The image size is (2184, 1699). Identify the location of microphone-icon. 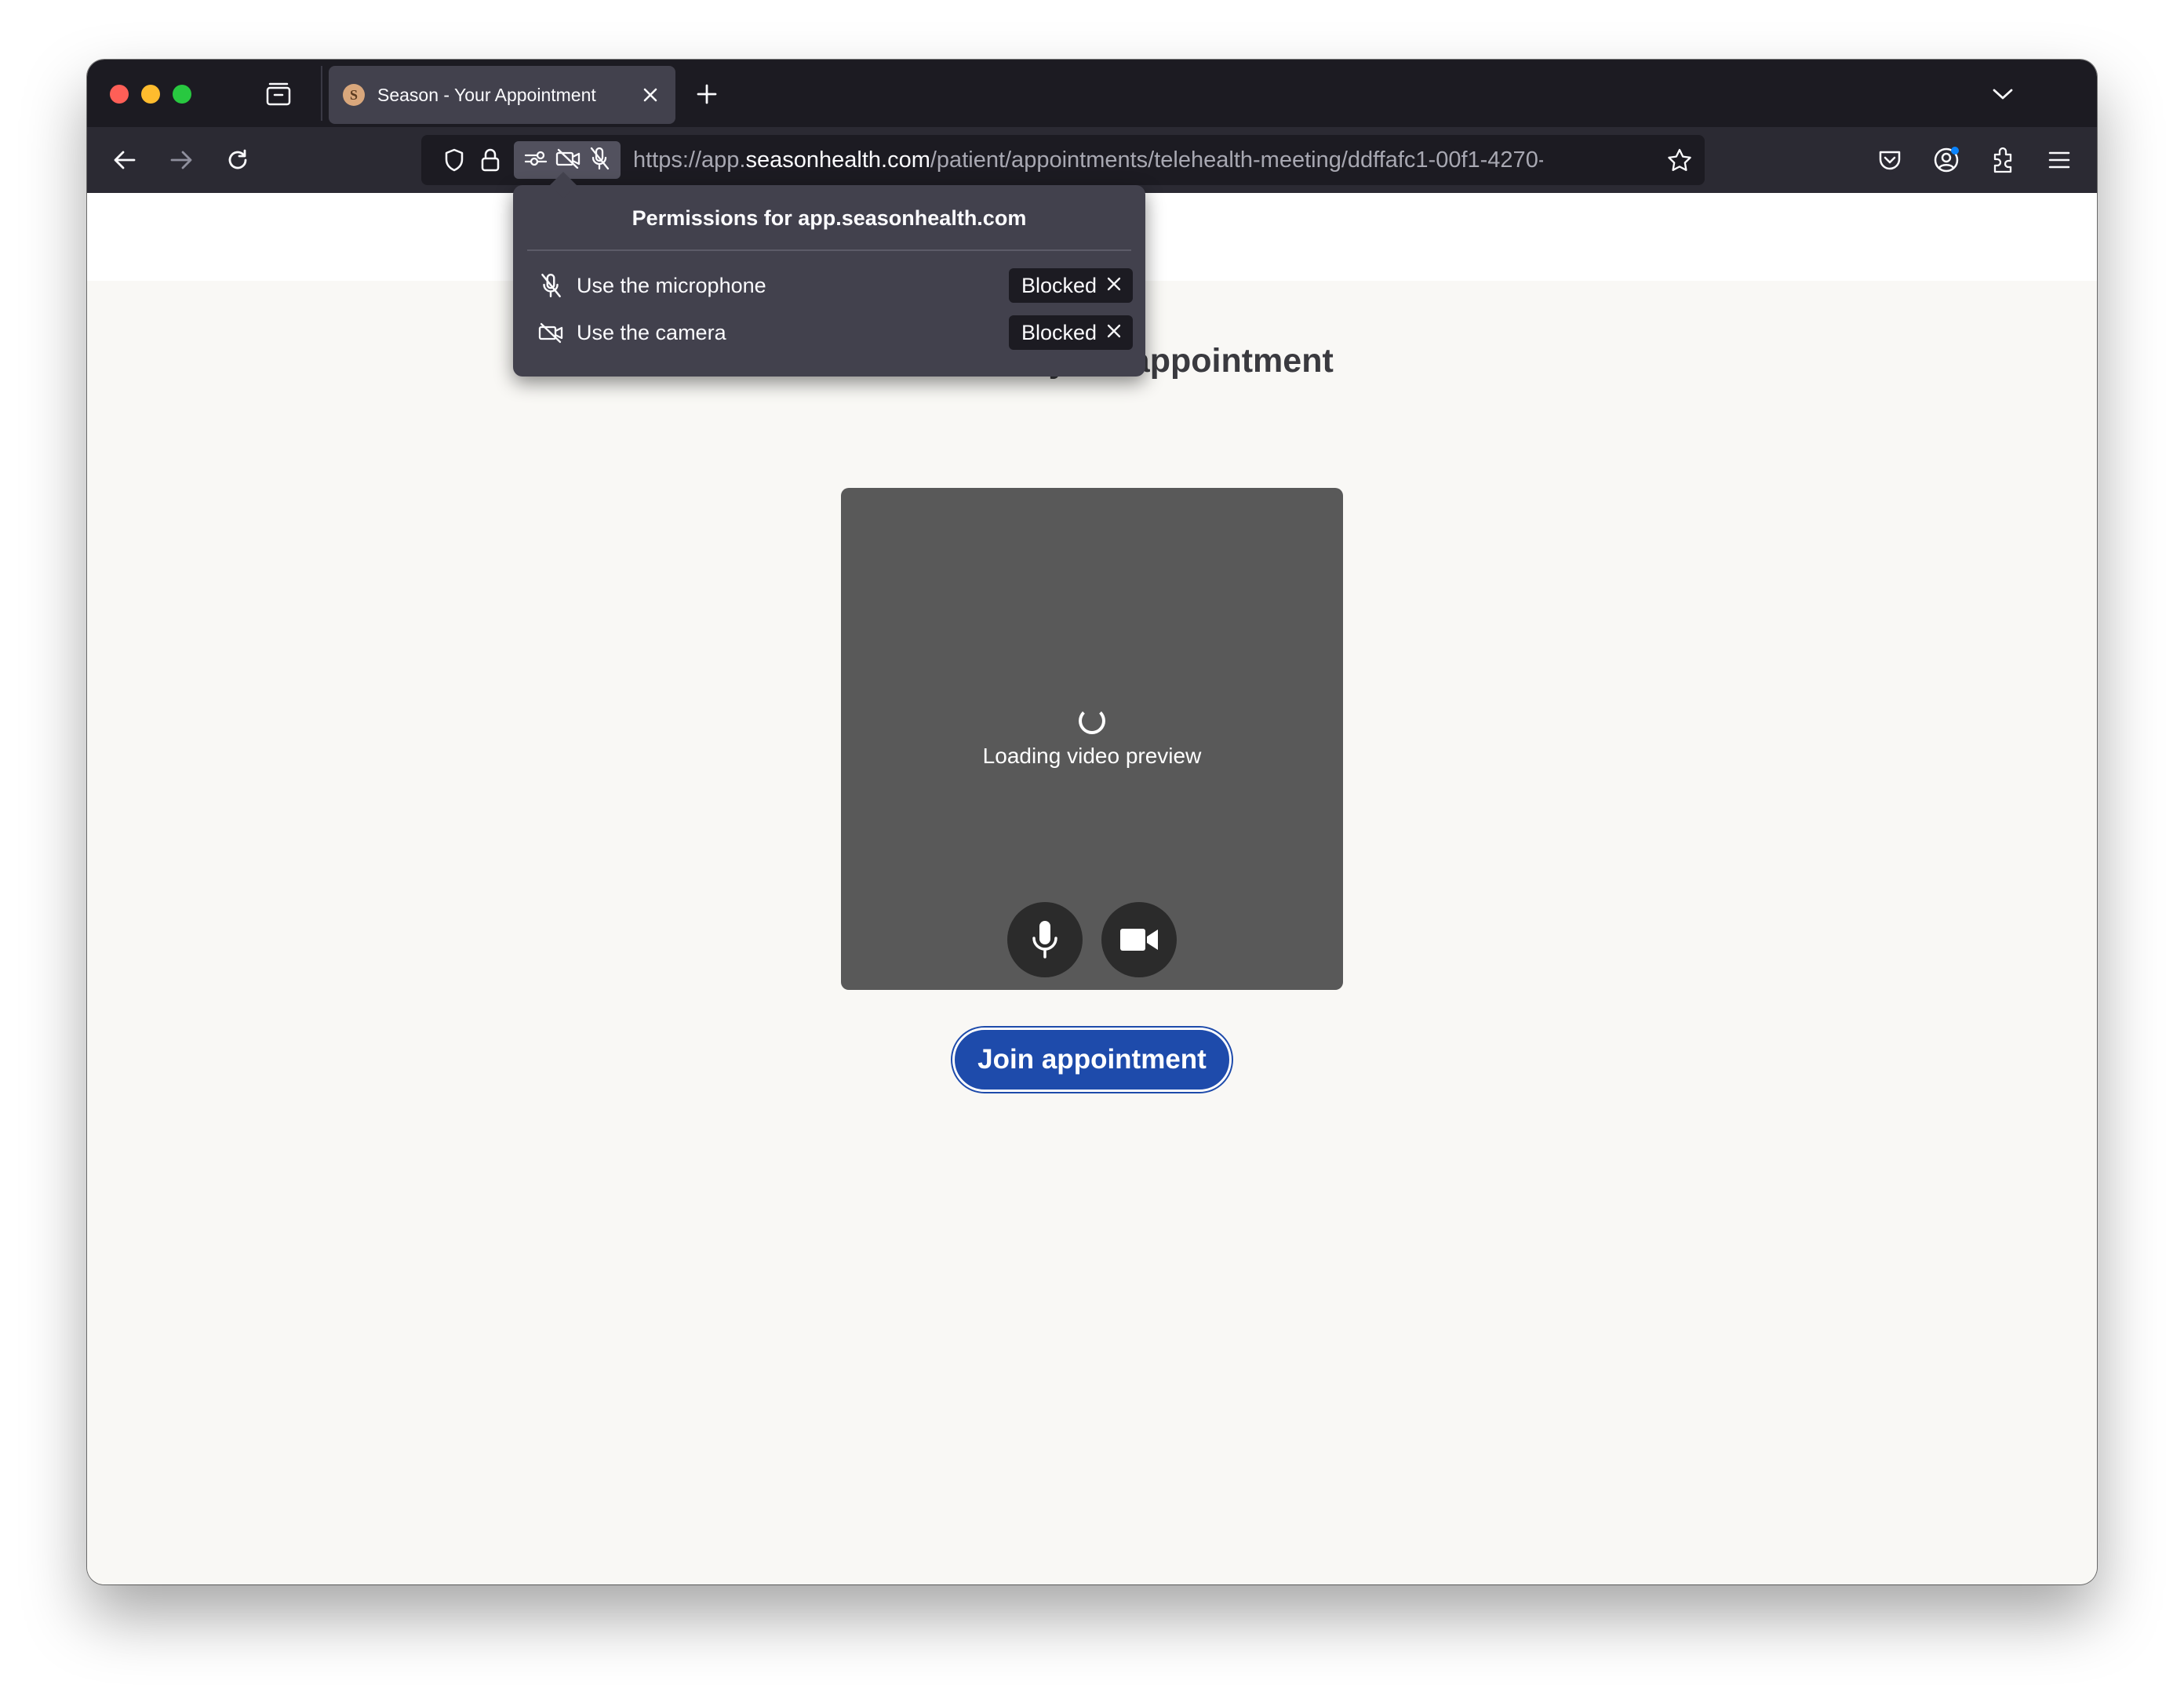
(1044, 940).